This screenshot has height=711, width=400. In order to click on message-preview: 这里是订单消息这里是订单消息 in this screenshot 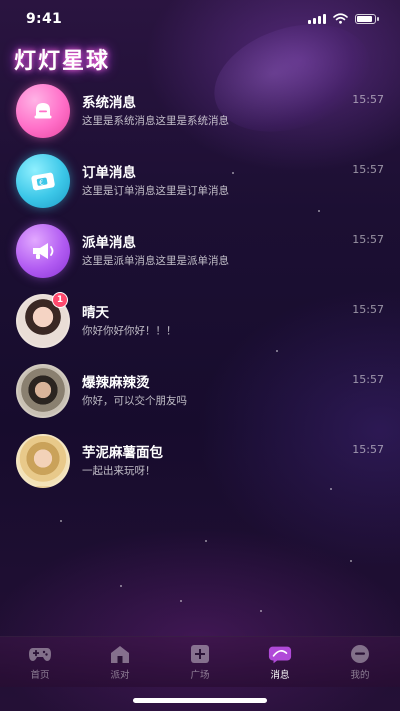, I will do `click(155, 191)`.